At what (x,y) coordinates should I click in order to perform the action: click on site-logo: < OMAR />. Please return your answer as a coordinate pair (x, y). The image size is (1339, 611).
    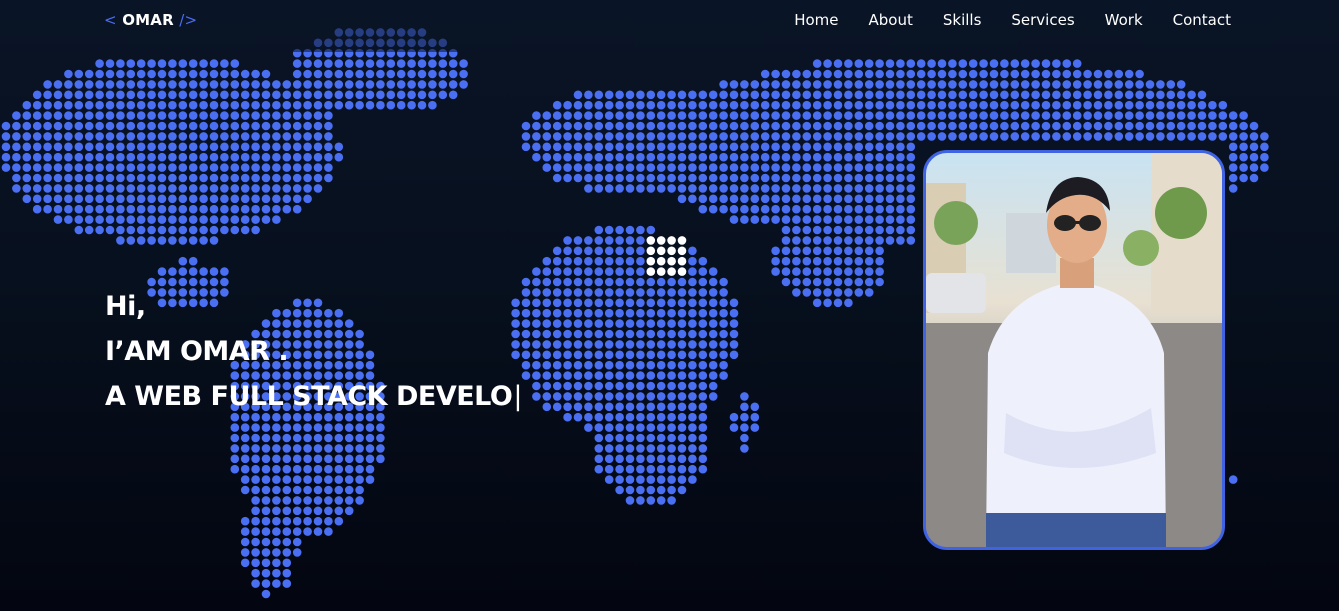
    Looking at the image, I should click on (150, 20).